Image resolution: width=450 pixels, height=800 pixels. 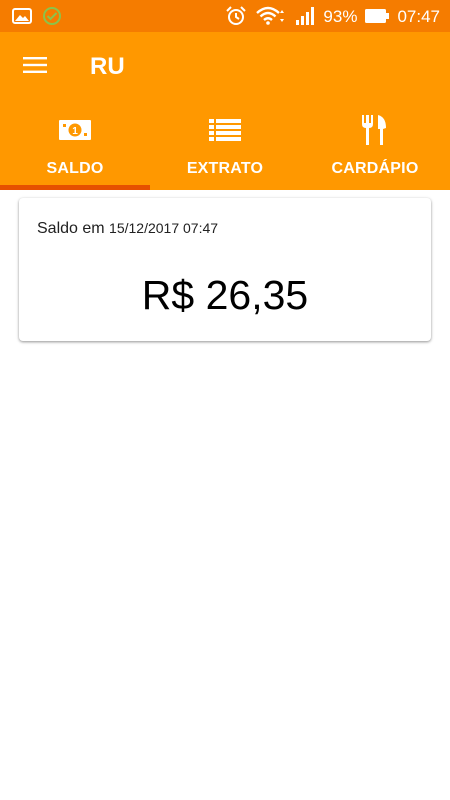 What do you see at coordinates (340, 16) in the screenshot?
I see `battery-percent: 93%` at bounding box center [340, 16].